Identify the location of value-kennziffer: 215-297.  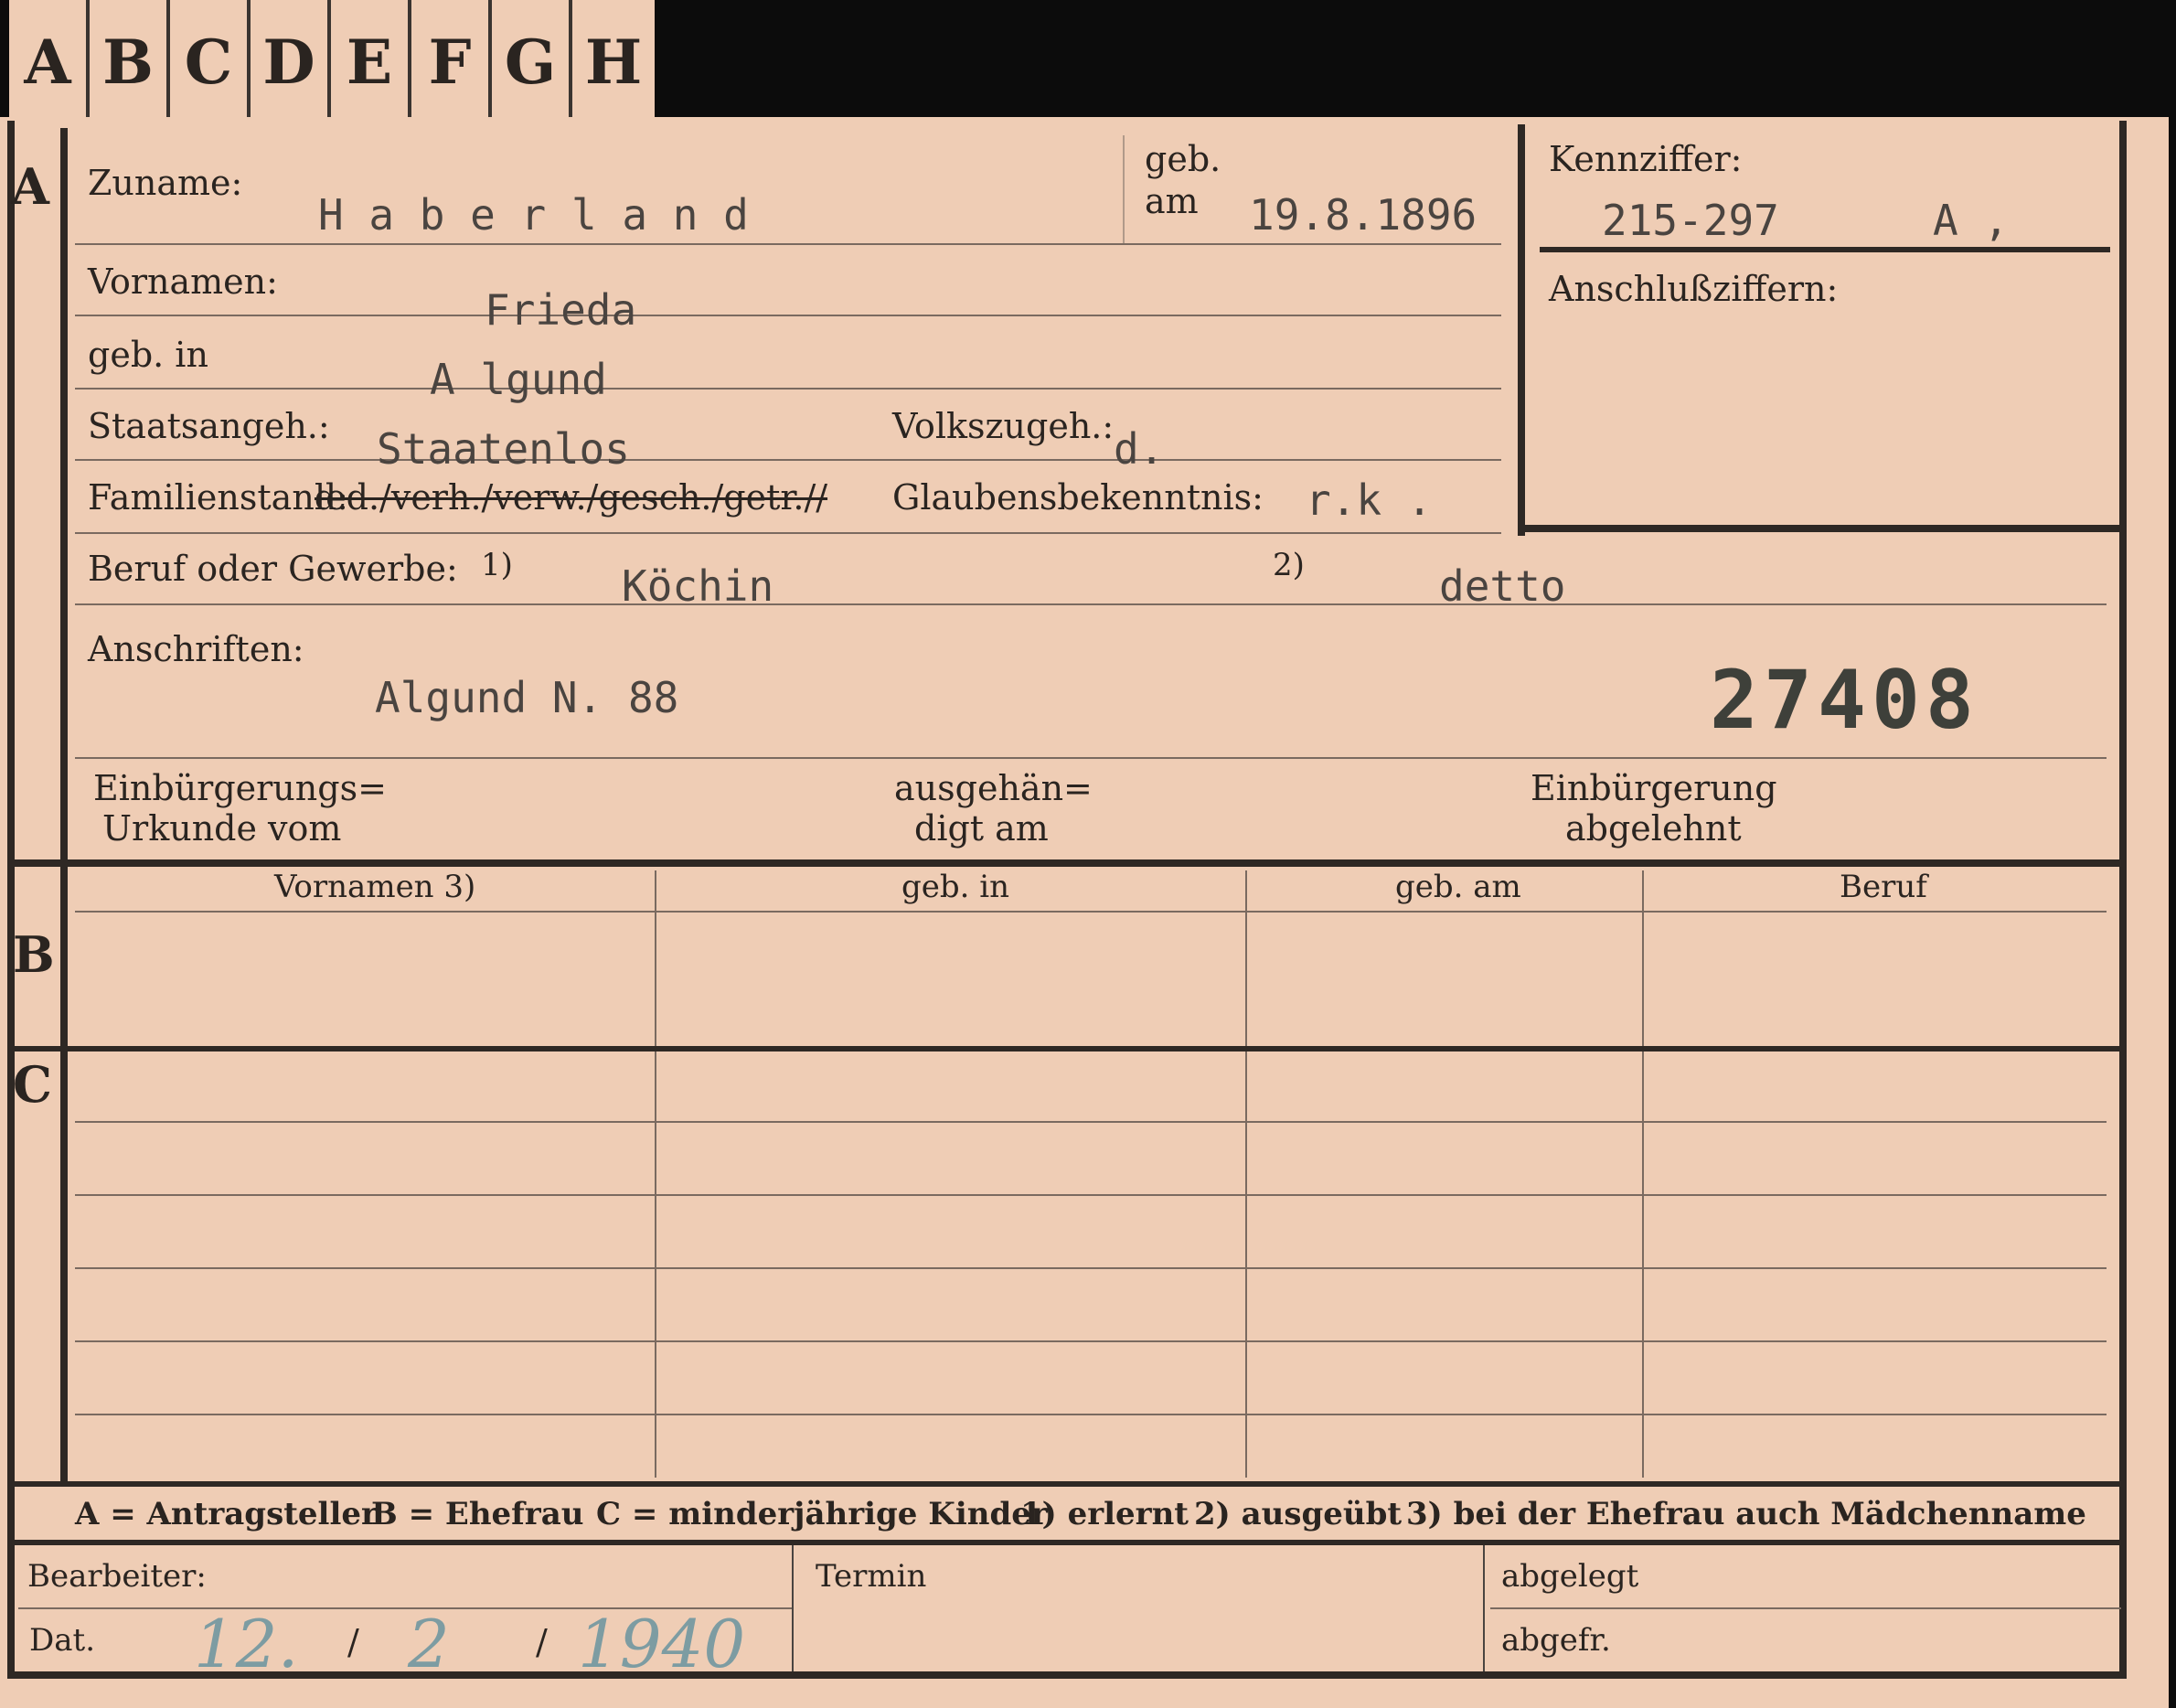
(1690, 221).